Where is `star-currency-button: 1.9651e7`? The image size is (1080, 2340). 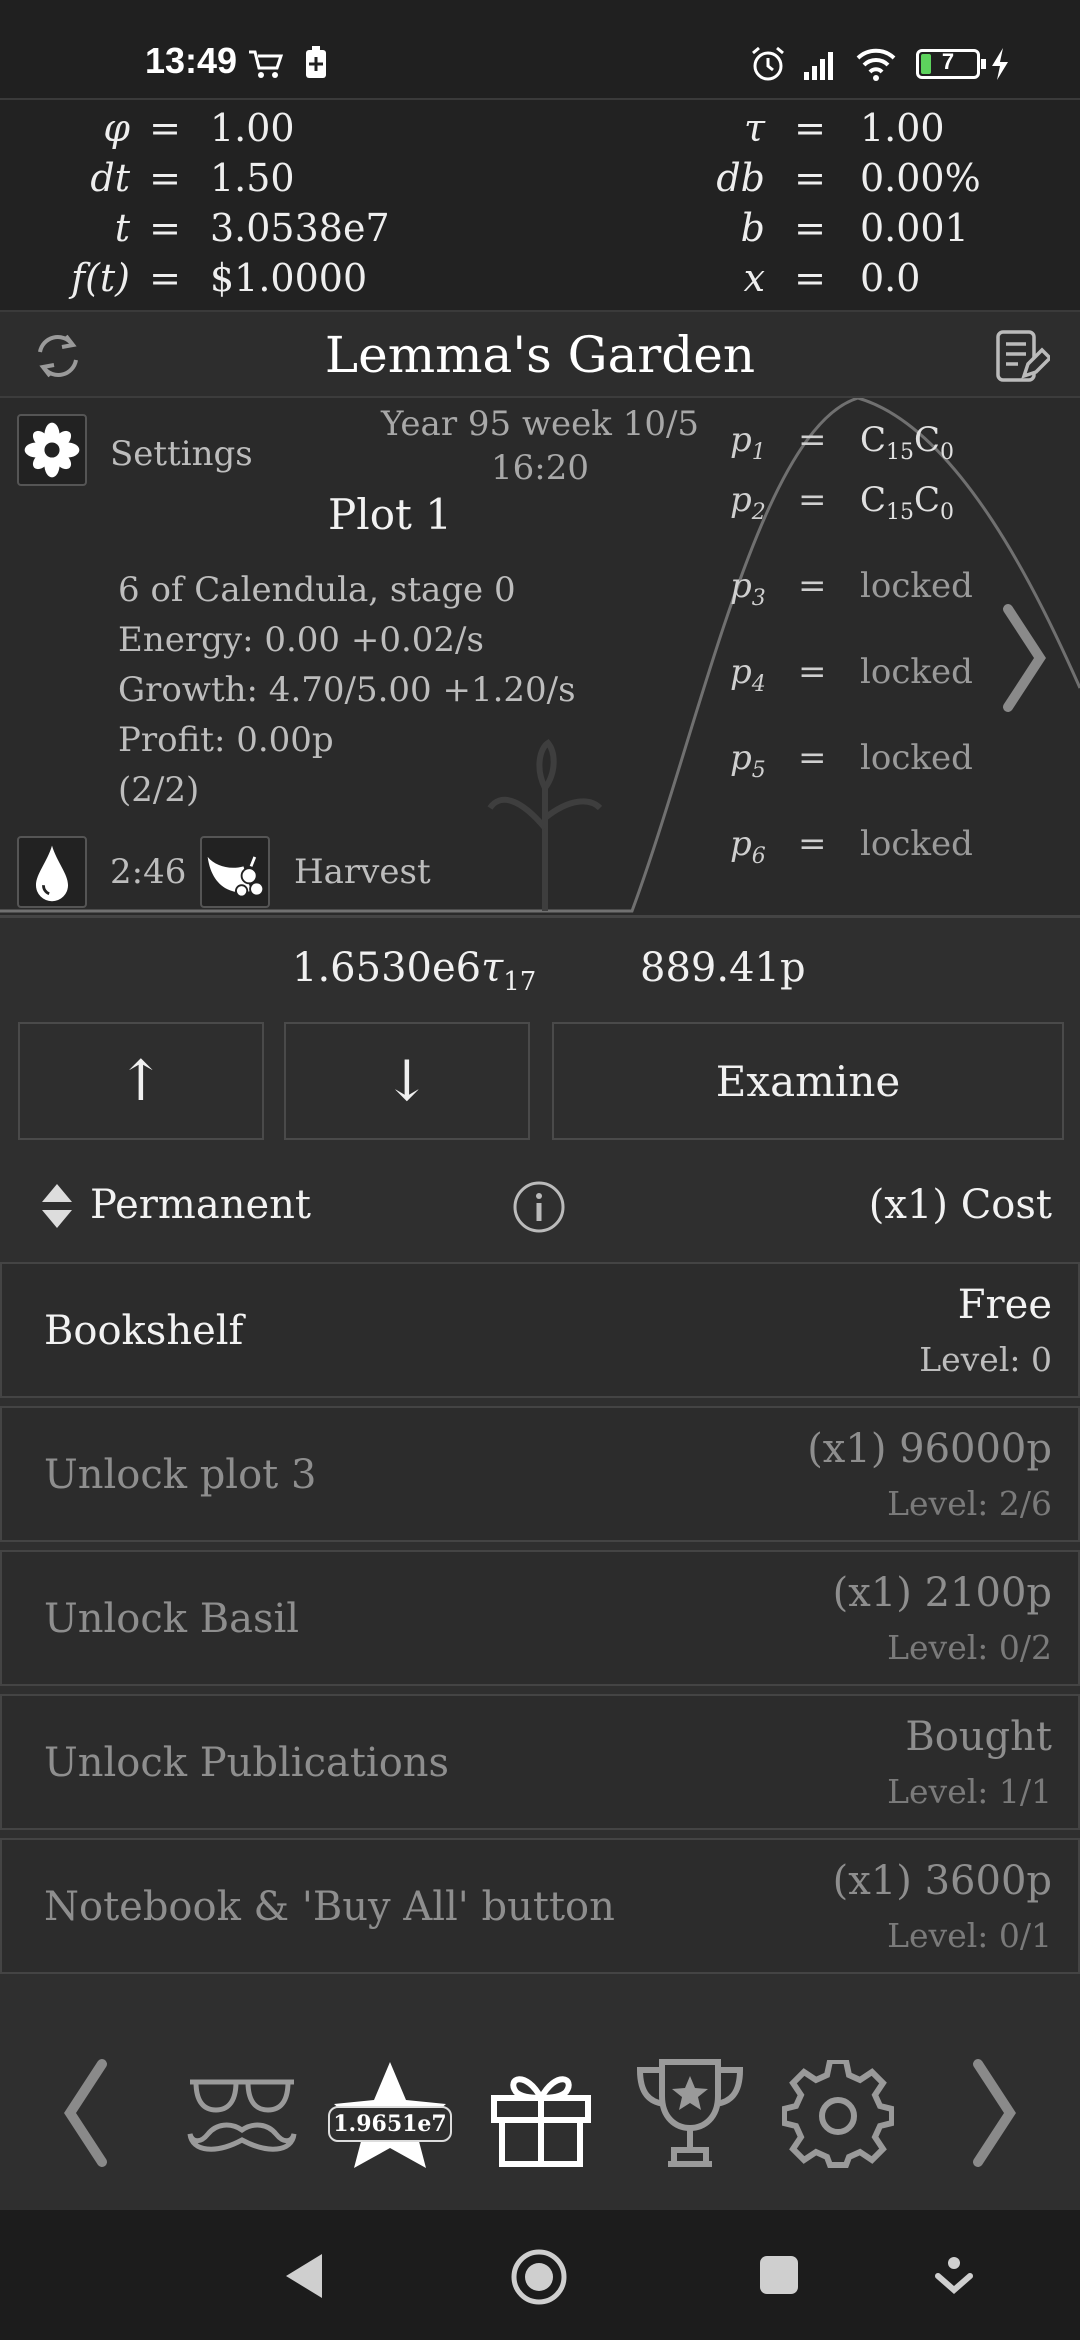 star-currency-button: 1.9651e7 is located at coordinates (390, 2115).